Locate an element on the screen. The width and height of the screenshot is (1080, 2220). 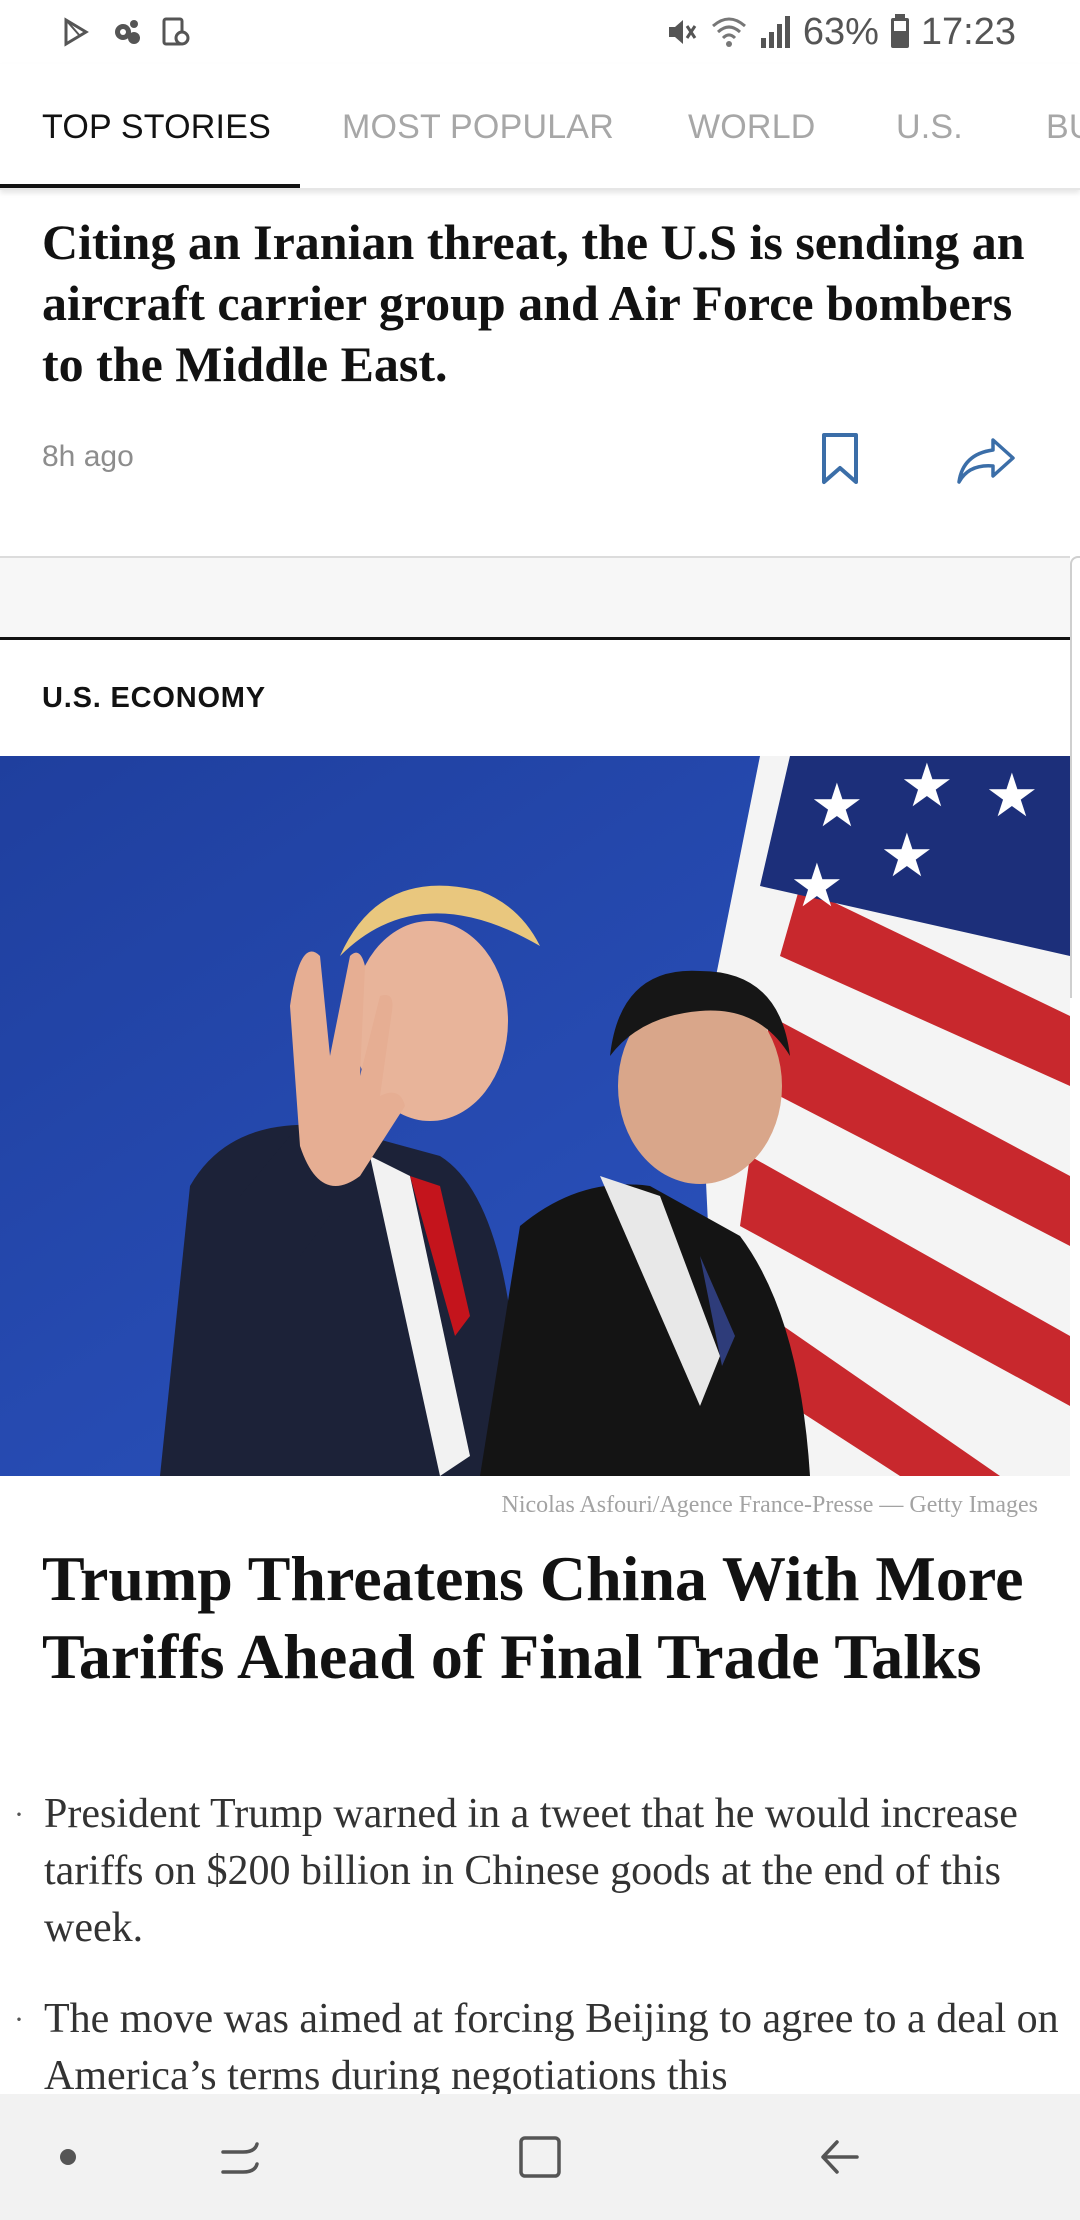
section-tabs: TOP STORIES MOST POPULAR WORLD U.S. BU is located at coordinates (540, 127).